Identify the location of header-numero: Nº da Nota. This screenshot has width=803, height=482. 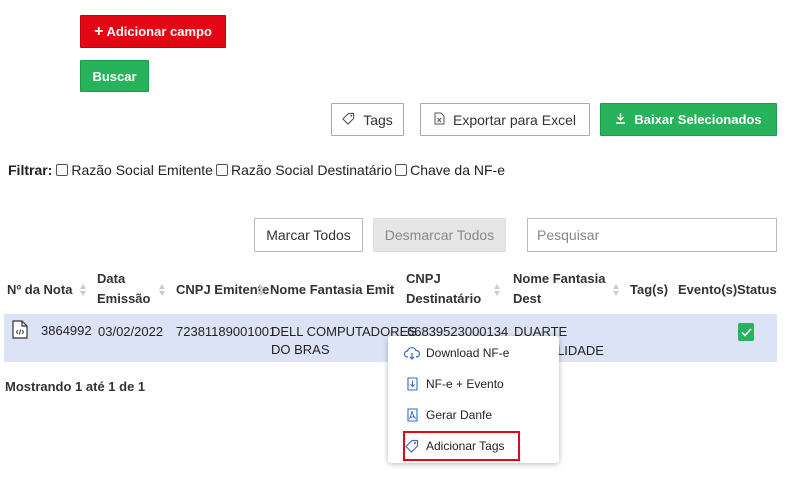
(39, 290).